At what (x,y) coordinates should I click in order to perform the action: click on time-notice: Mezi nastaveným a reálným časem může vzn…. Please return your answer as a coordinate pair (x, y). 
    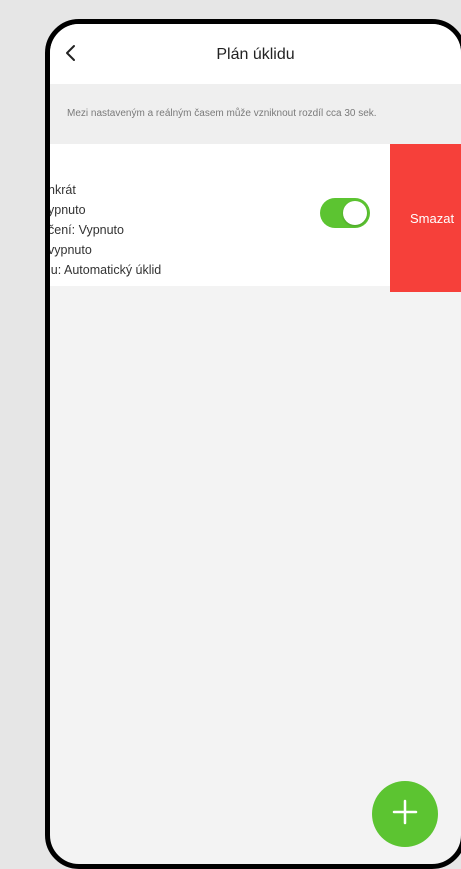
    Looking at the image, I should click on (255, 114).